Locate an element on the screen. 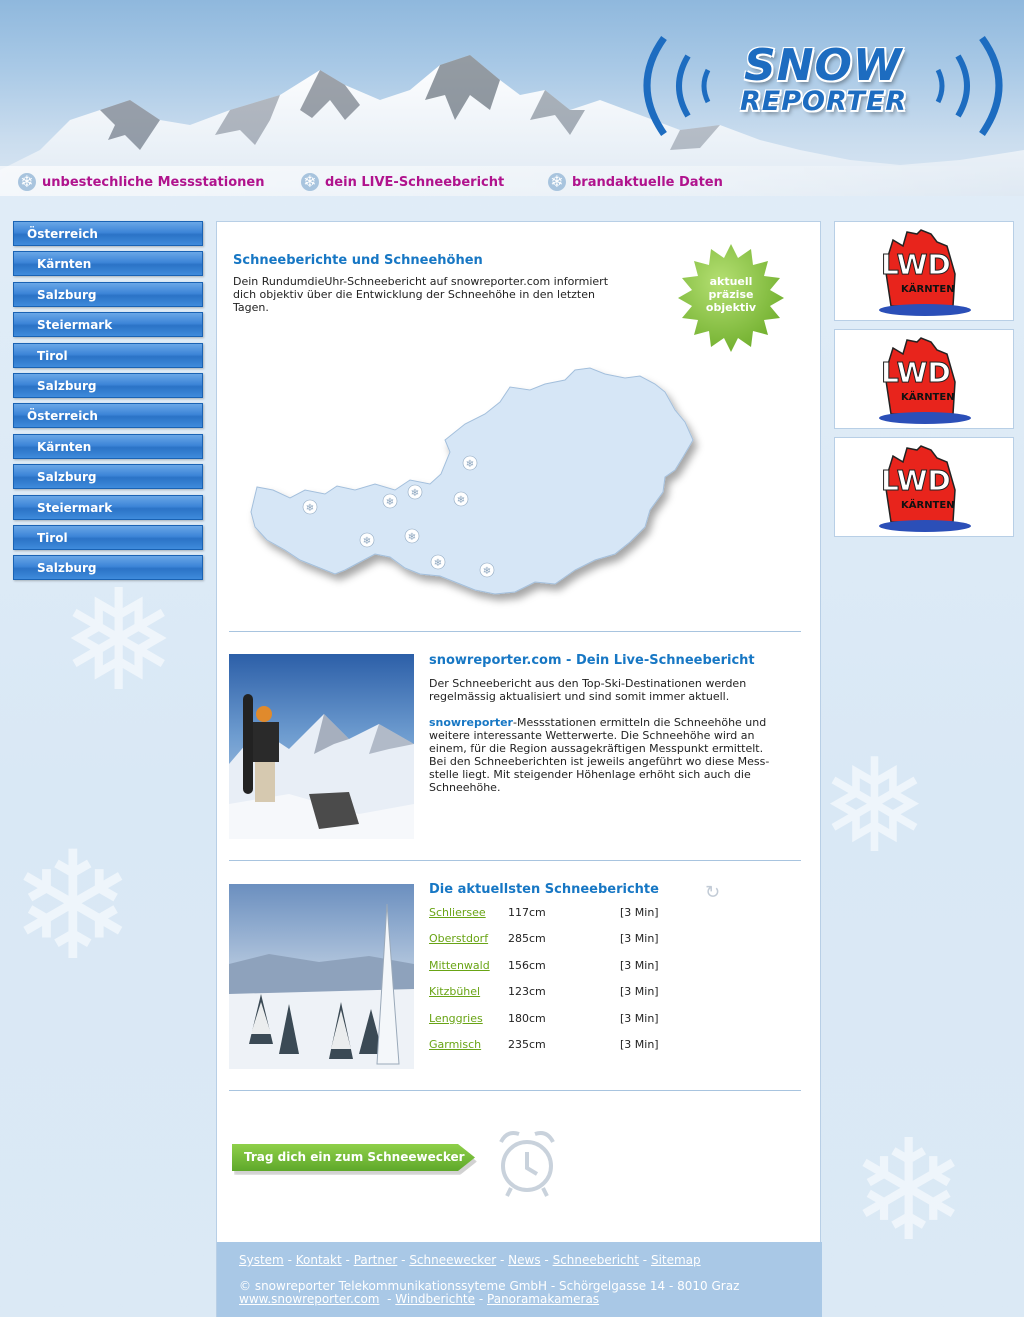  report-link-kitzbuehel: Kitzbühel is located at coordinates (468, 991).